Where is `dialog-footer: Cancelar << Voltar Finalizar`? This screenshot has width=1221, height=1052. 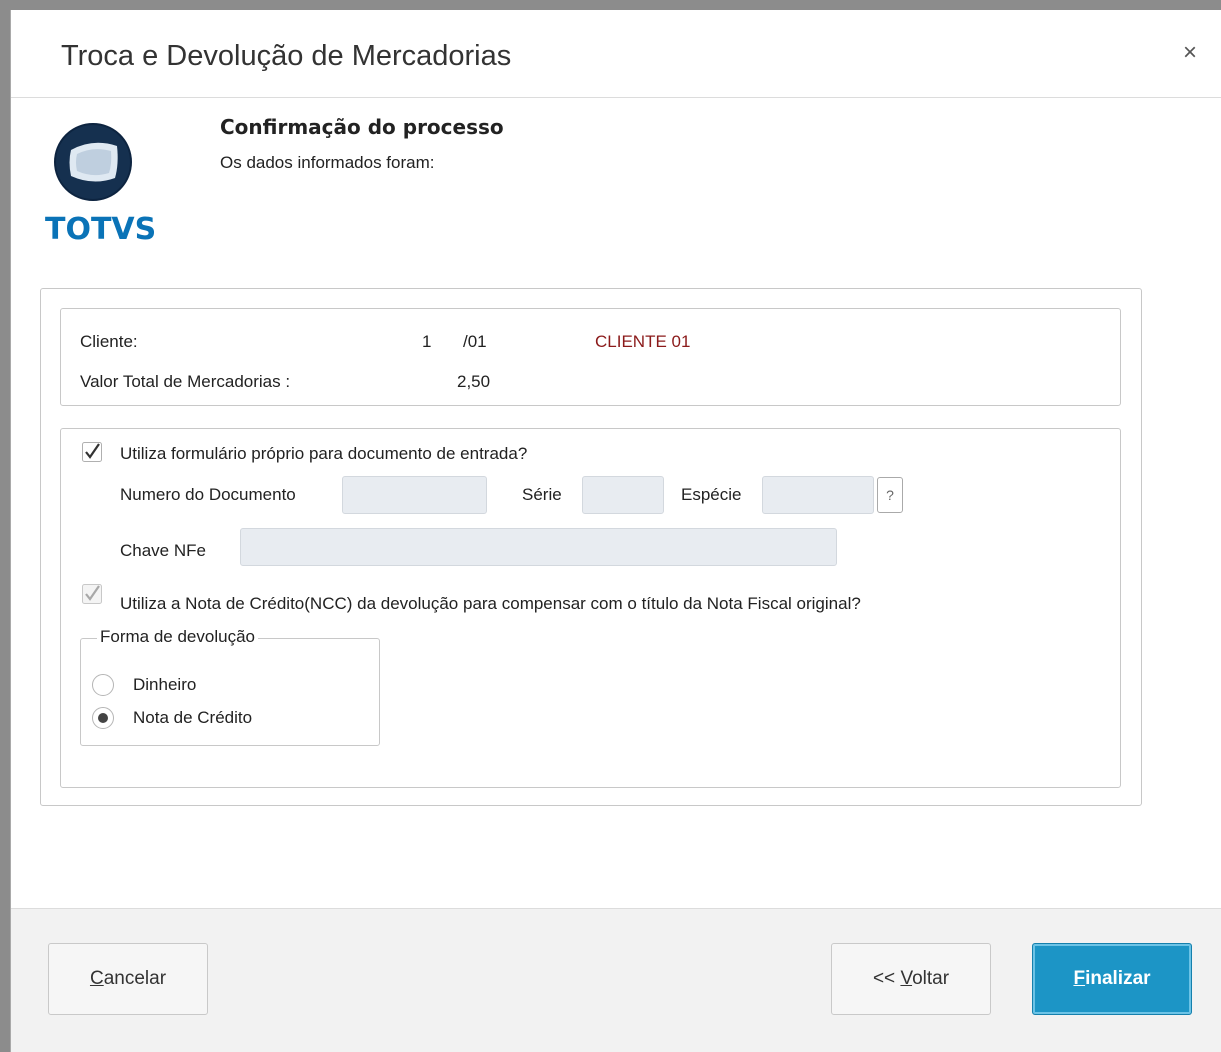
dialog-footer: Cancelar << Voltar Finalizar is located at coordinates (616, 980).